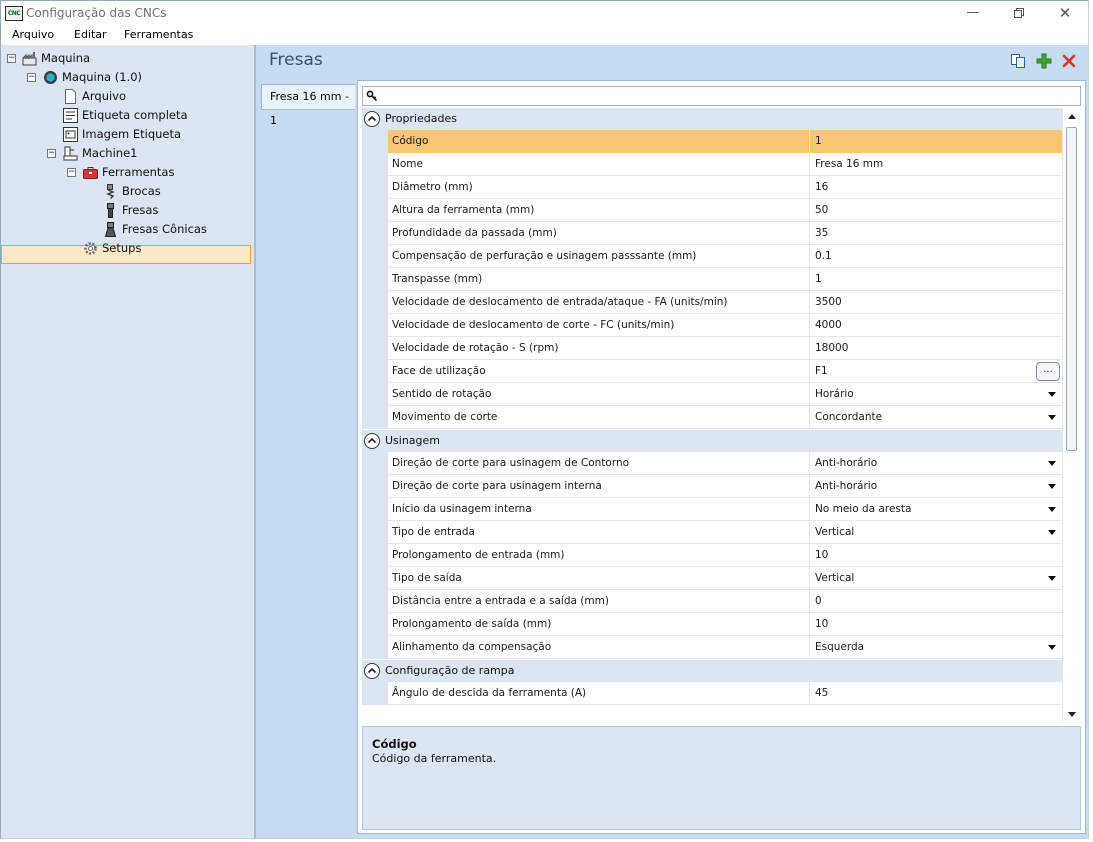  Describe the element at coordinates (599, 394) in the screenshot. I see `property-name: Sentido de rotação` at that location.